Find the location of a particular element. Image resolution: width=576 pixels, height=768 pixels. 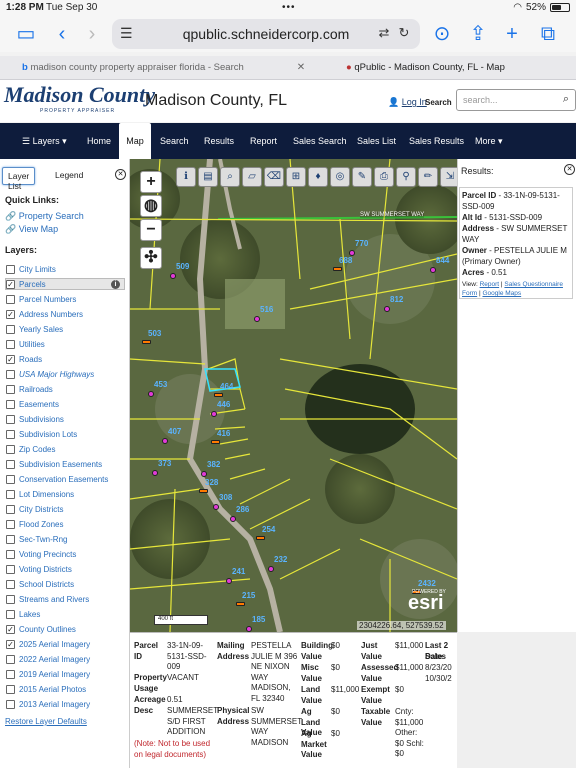

reader-icon: ⇄ is located at coordinates (384, 33).